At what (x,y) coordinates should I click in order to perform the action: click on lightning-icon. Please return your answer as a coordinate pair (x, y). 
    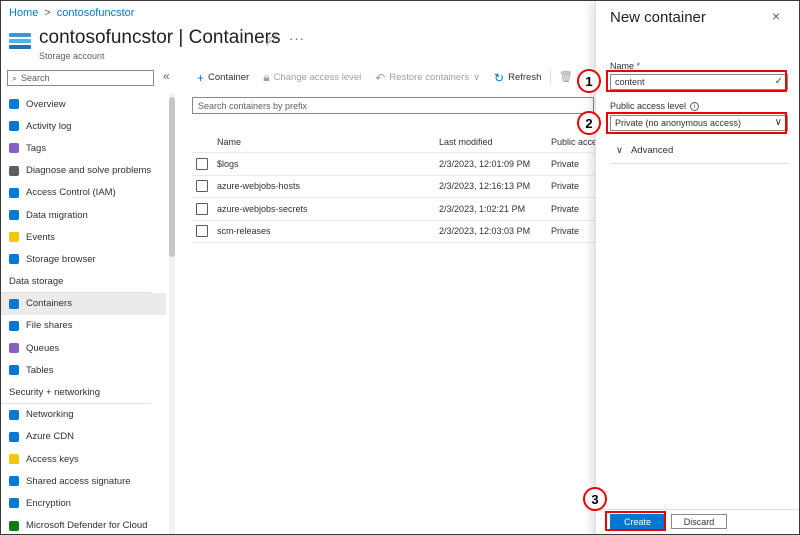
    Looking at the image, I should click on (14, 237).